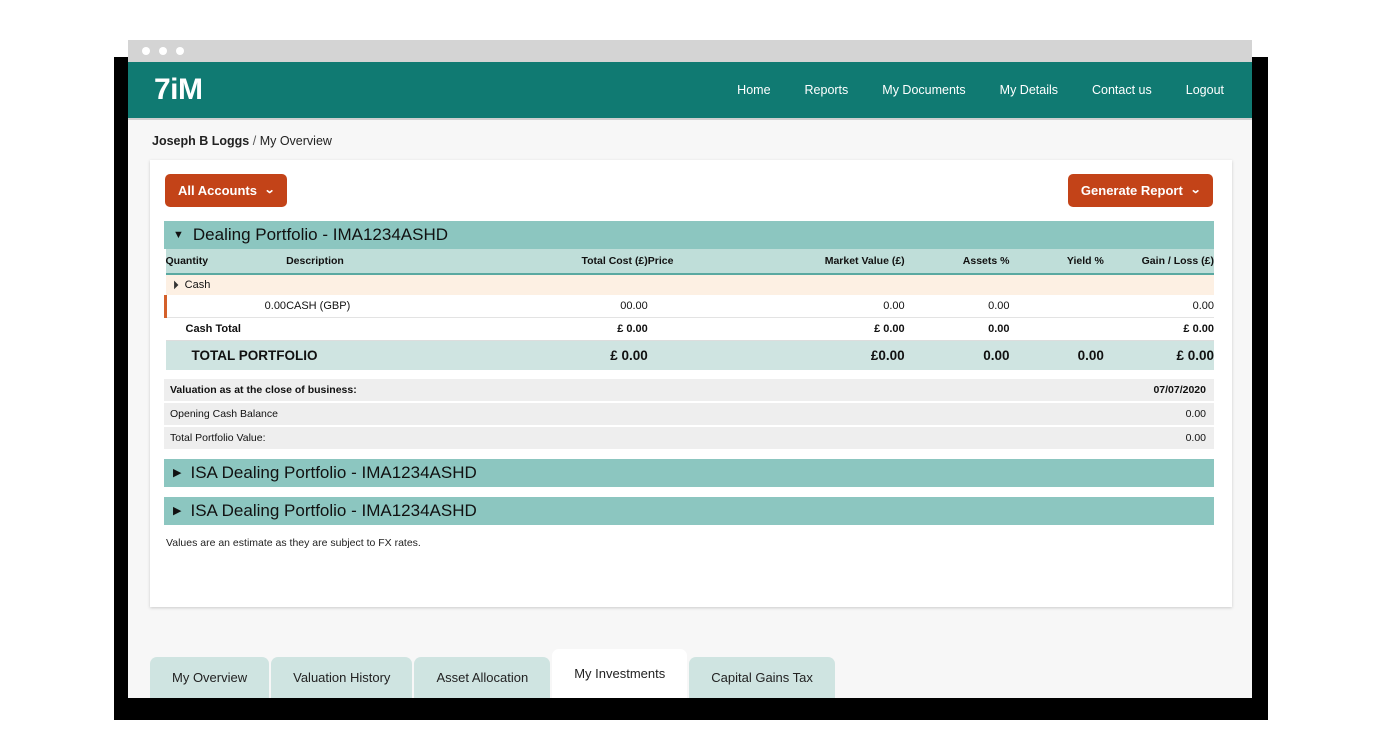 This screenshot has width=1380, height=740. What do you see at coordinates (217, 190) in the screenshot?
I see `all-accounts-label: All Accounts` at bounding box center [217, 190].